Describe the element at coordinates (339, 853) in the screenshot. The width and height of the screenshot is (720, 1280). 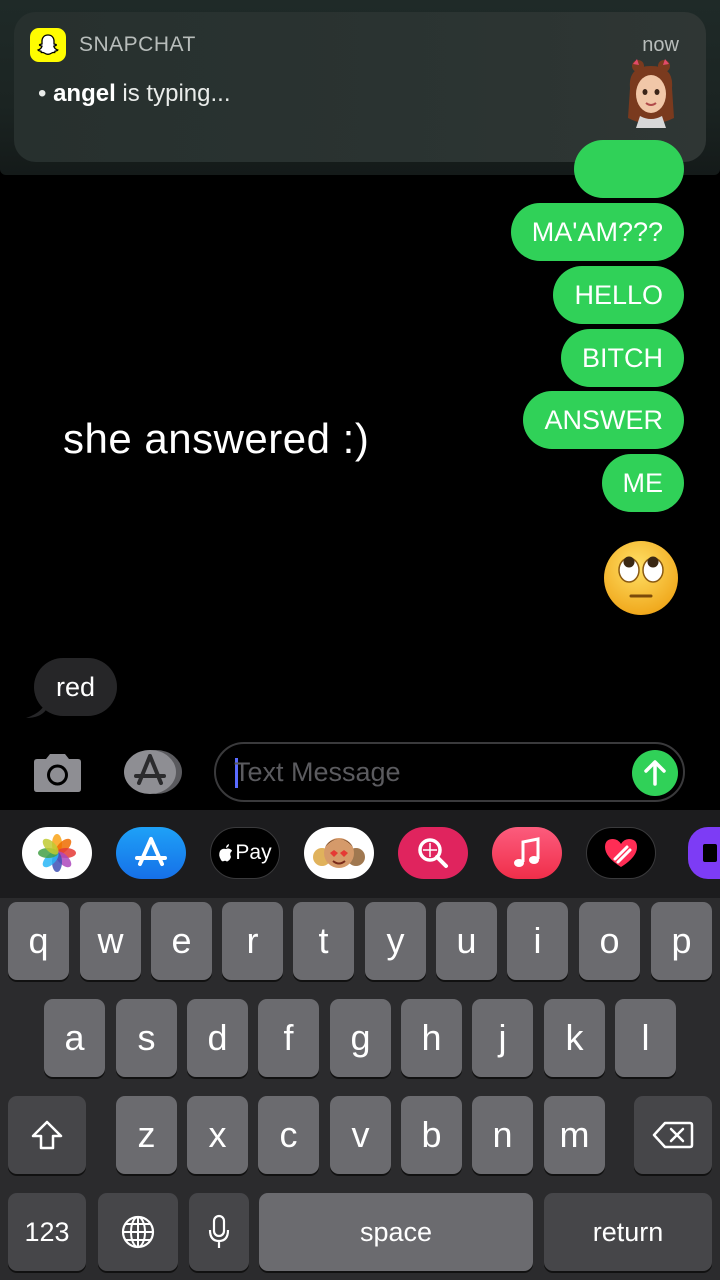
I see `memoji-stickers-icon` at that location.